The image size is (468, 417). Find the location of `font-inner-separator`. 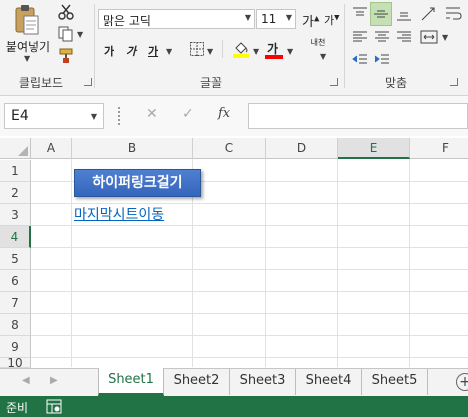

font-inner-separator is located at coordinates (222, 49).